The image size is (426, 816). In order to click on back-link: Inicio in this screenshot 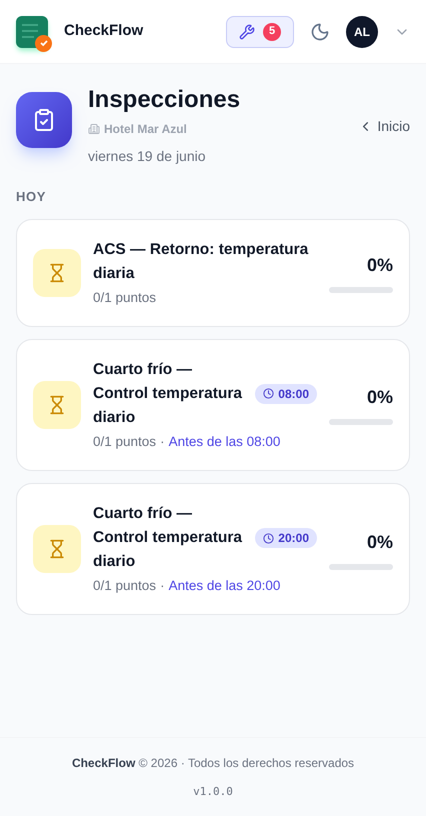, I will do `click(384, 126)`.